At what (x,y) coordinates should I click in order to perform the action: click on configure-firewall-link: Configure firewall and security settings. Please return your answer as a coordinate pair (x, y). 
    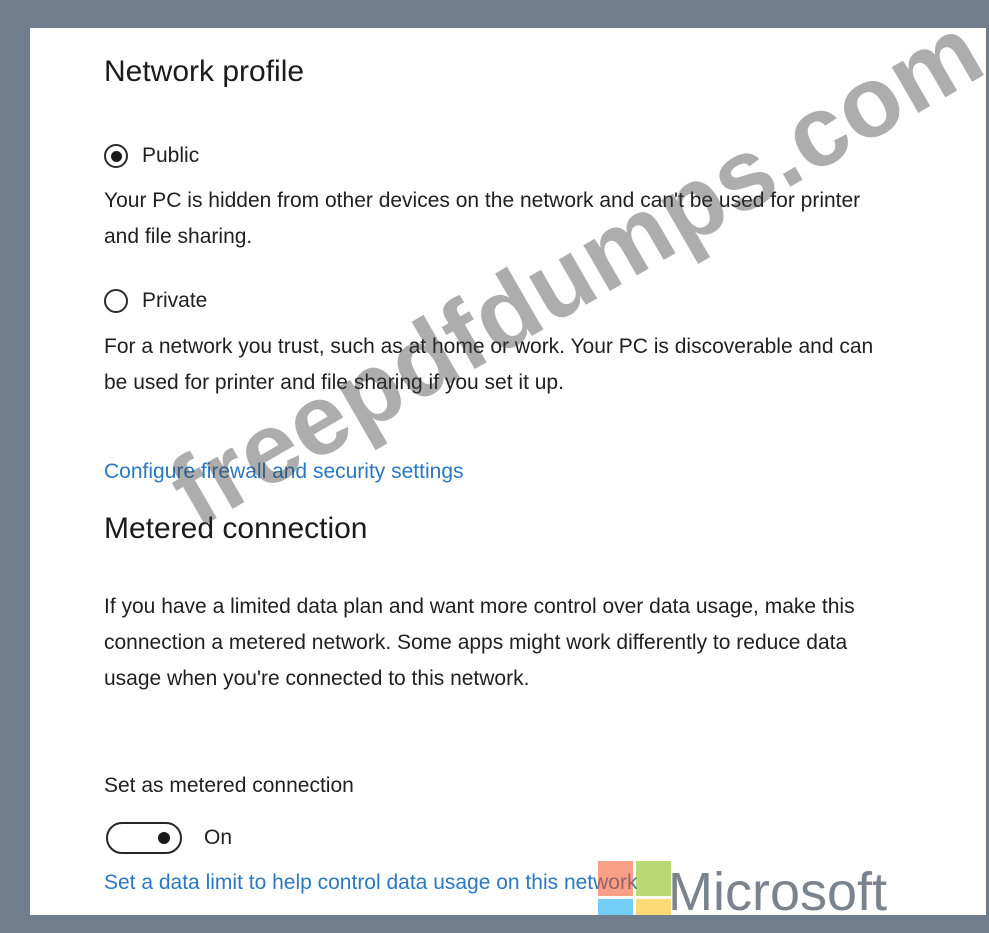
    Looking at the image, I should click on (284, 472).